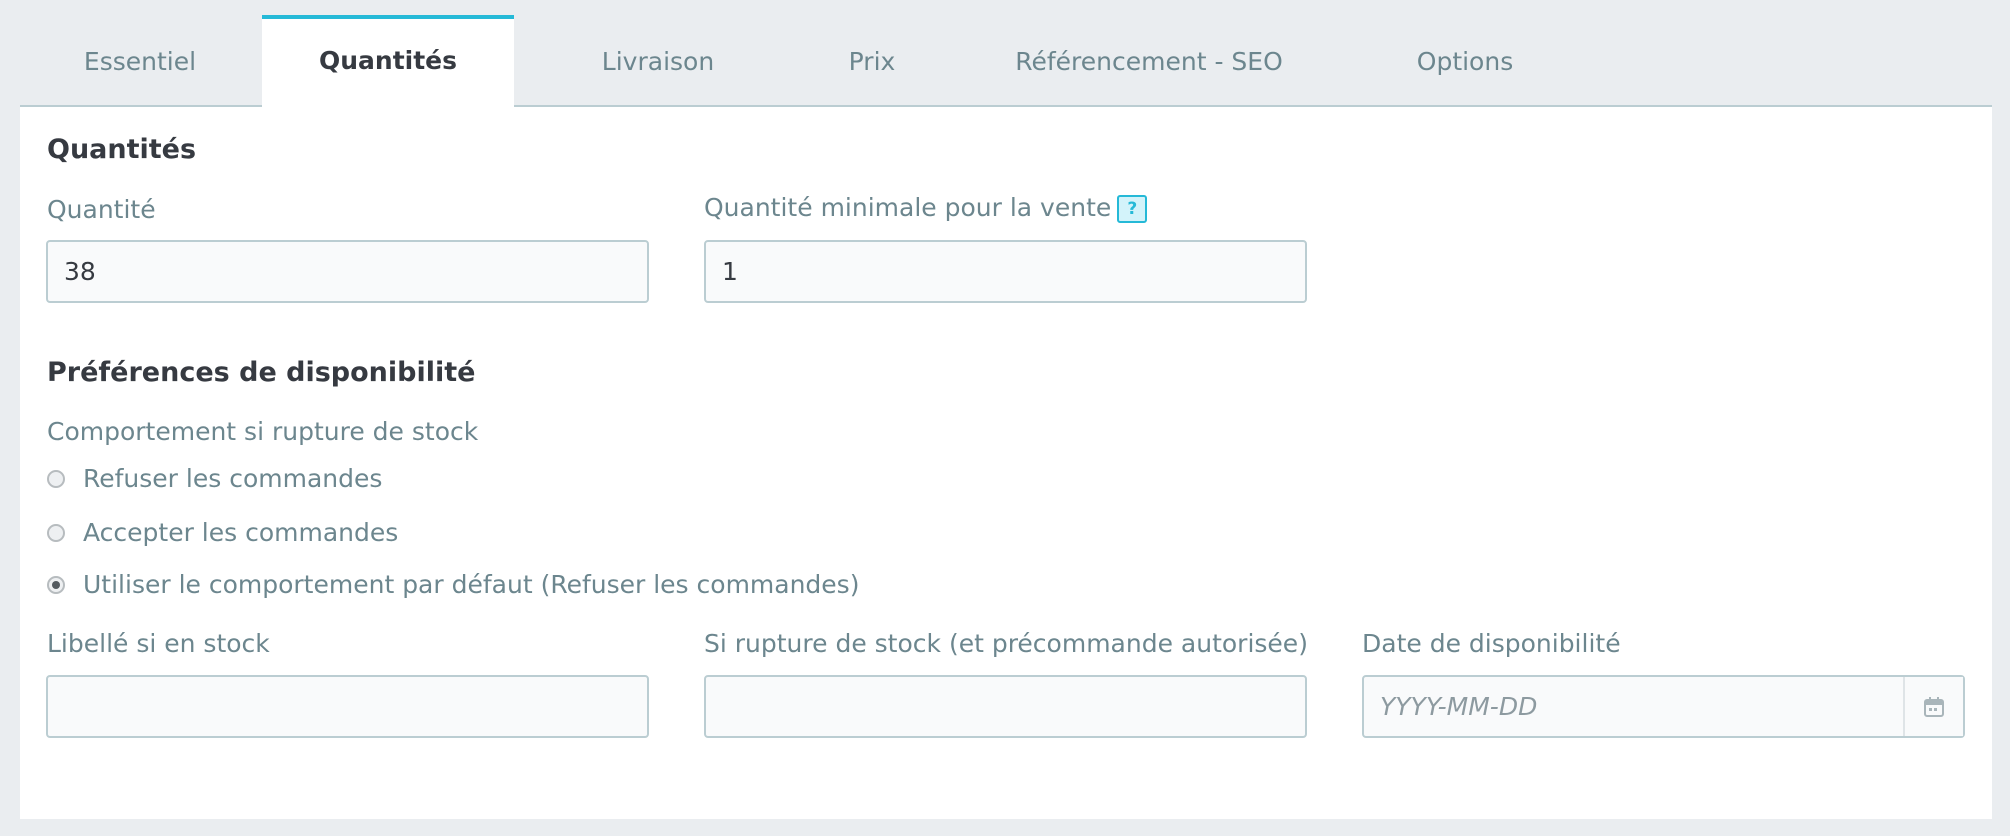  I want to click on tab-essentiel: Essentiel, so click(140, 61).